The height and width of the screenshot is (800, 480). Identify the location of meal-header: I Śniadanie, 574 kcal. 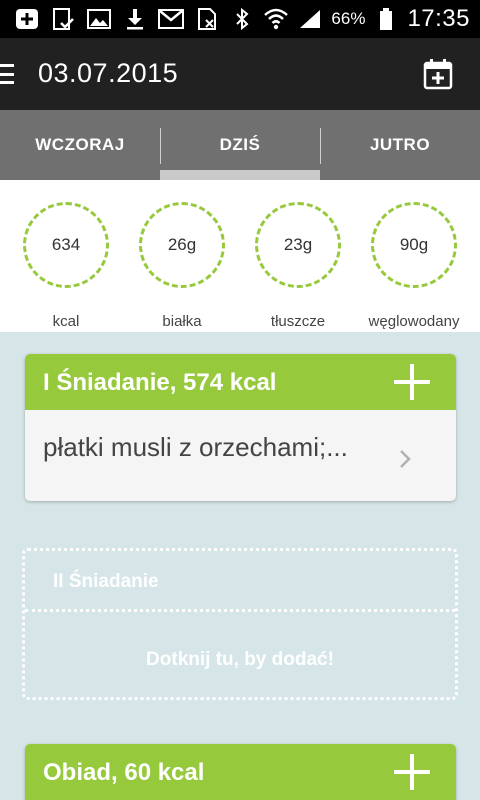
(240, 382).